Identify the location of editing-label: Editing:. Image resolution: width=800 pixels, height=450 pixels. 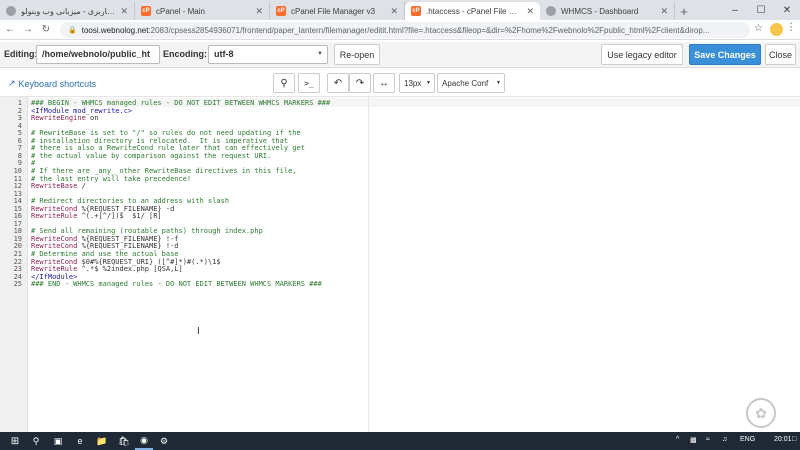
(21, 54).